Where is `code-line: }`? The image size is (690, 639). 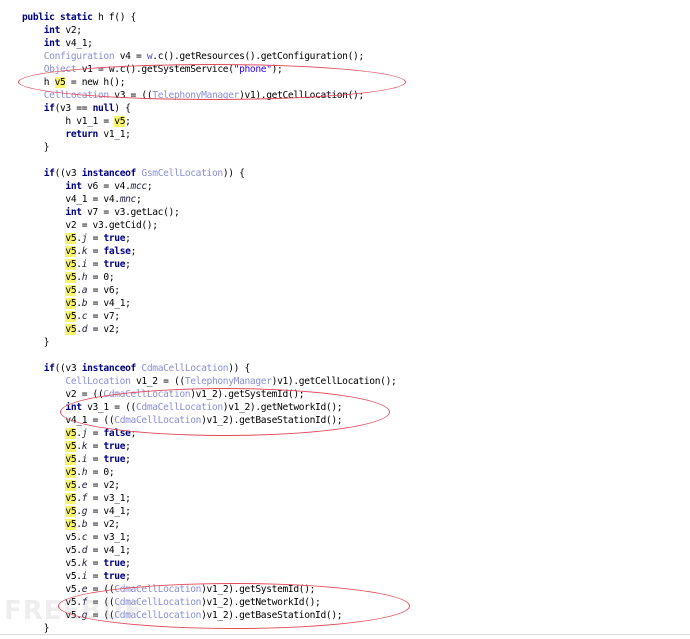
code-line: } is located at coordinates (209, 342).